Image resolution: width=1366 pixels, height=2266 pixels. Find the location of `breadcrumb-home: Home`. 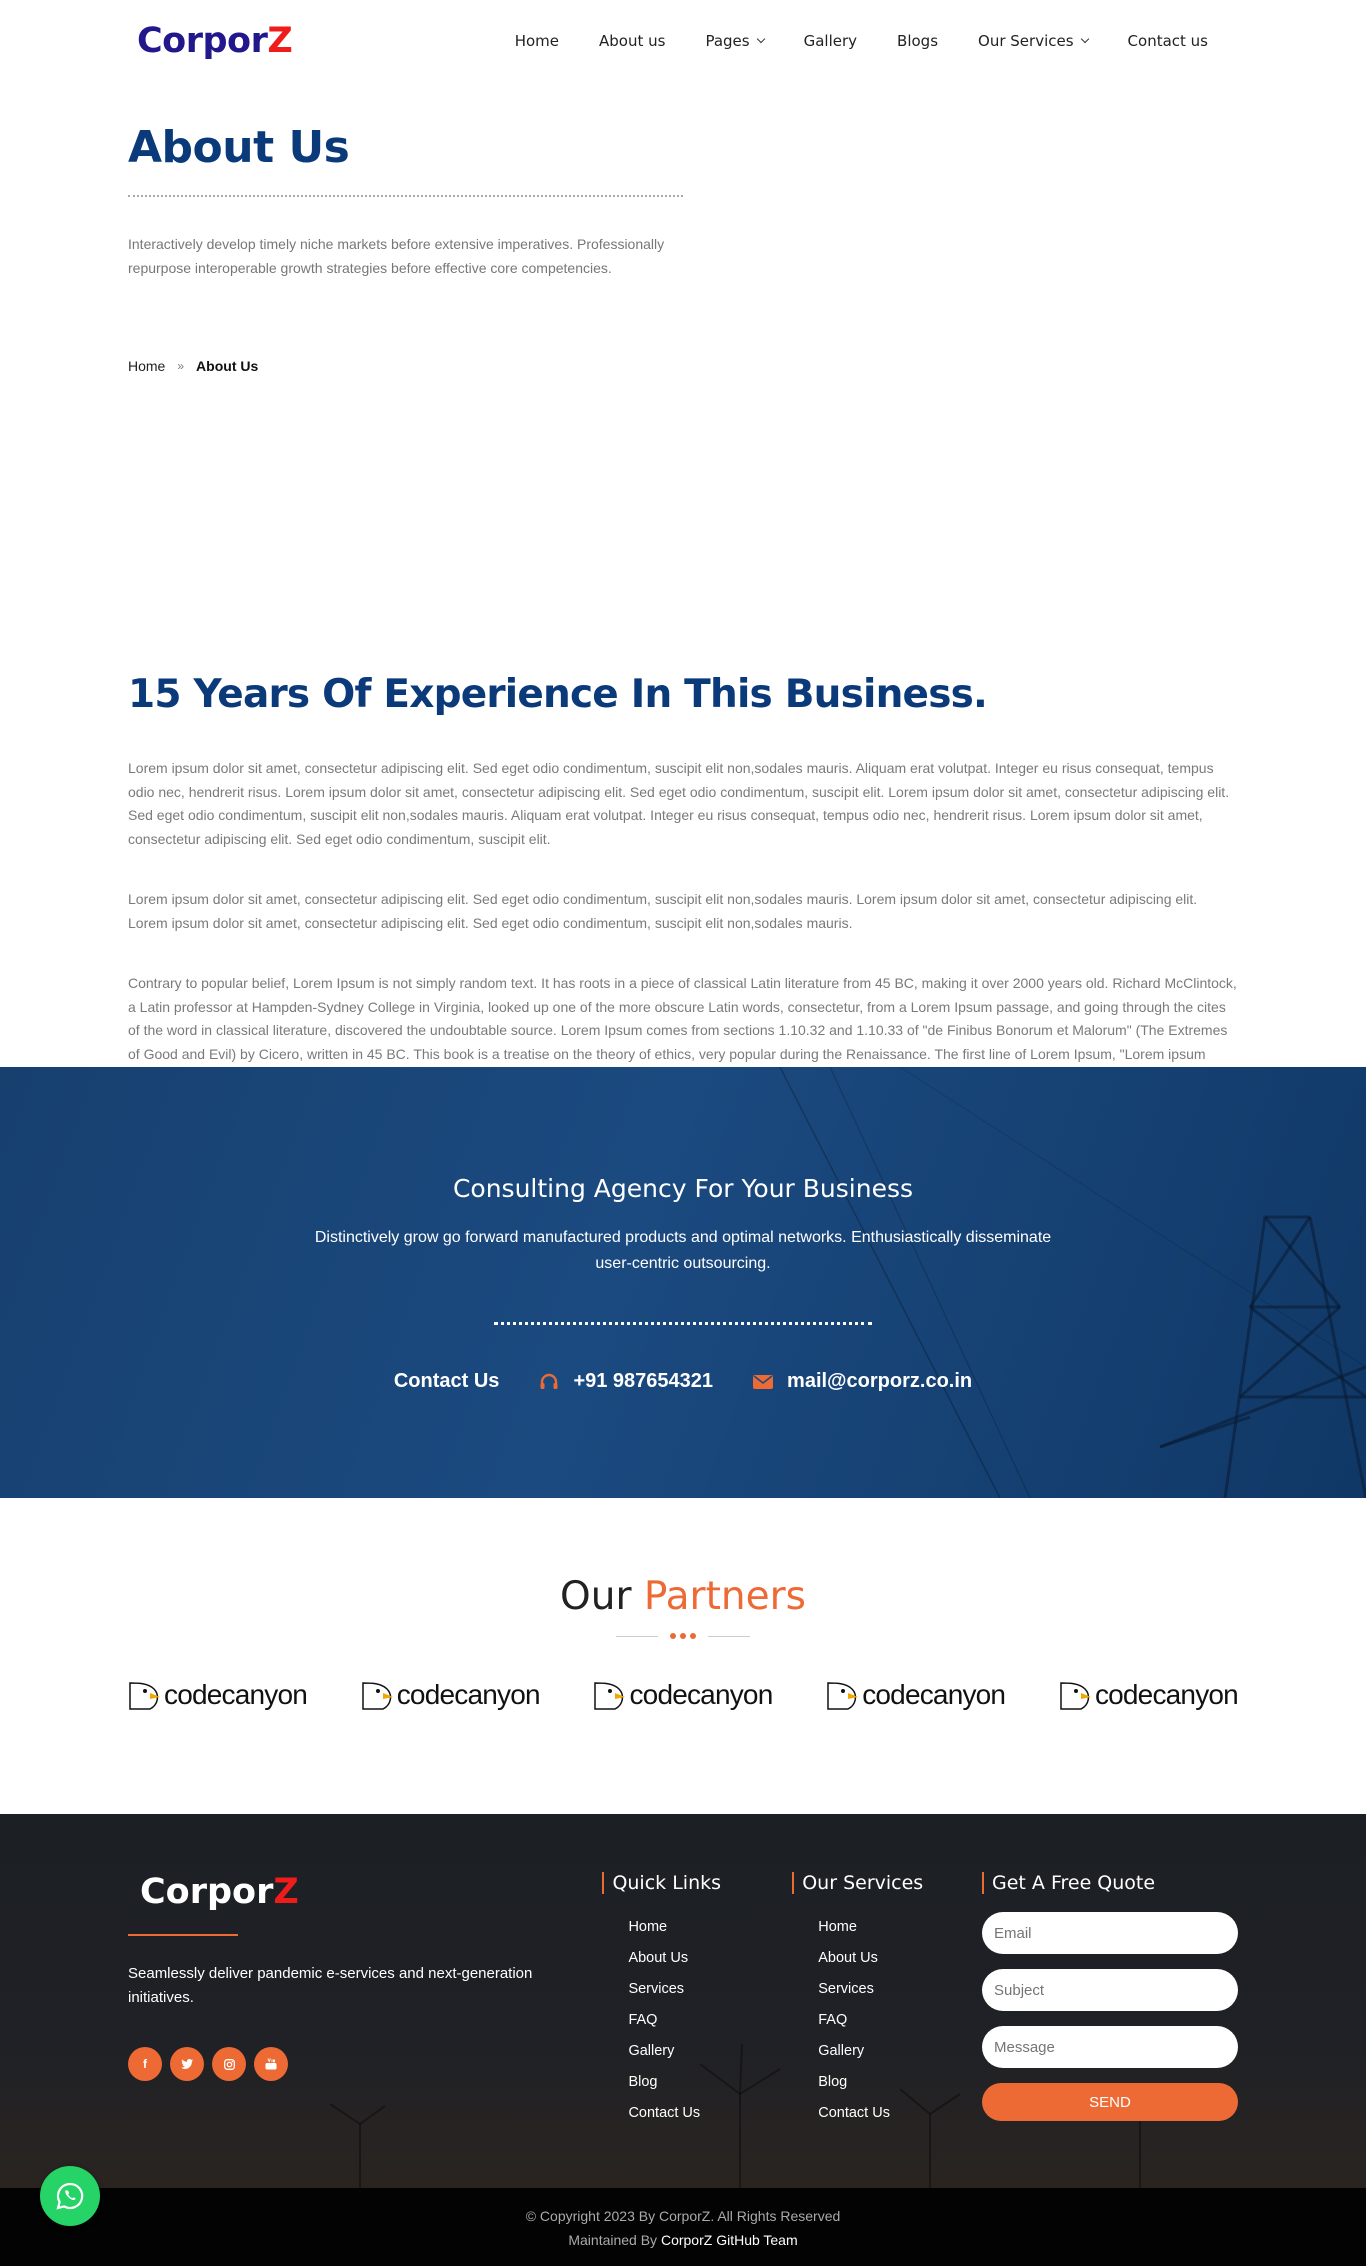

breadcrumb-home: Home is located at coordinates (146, 366).